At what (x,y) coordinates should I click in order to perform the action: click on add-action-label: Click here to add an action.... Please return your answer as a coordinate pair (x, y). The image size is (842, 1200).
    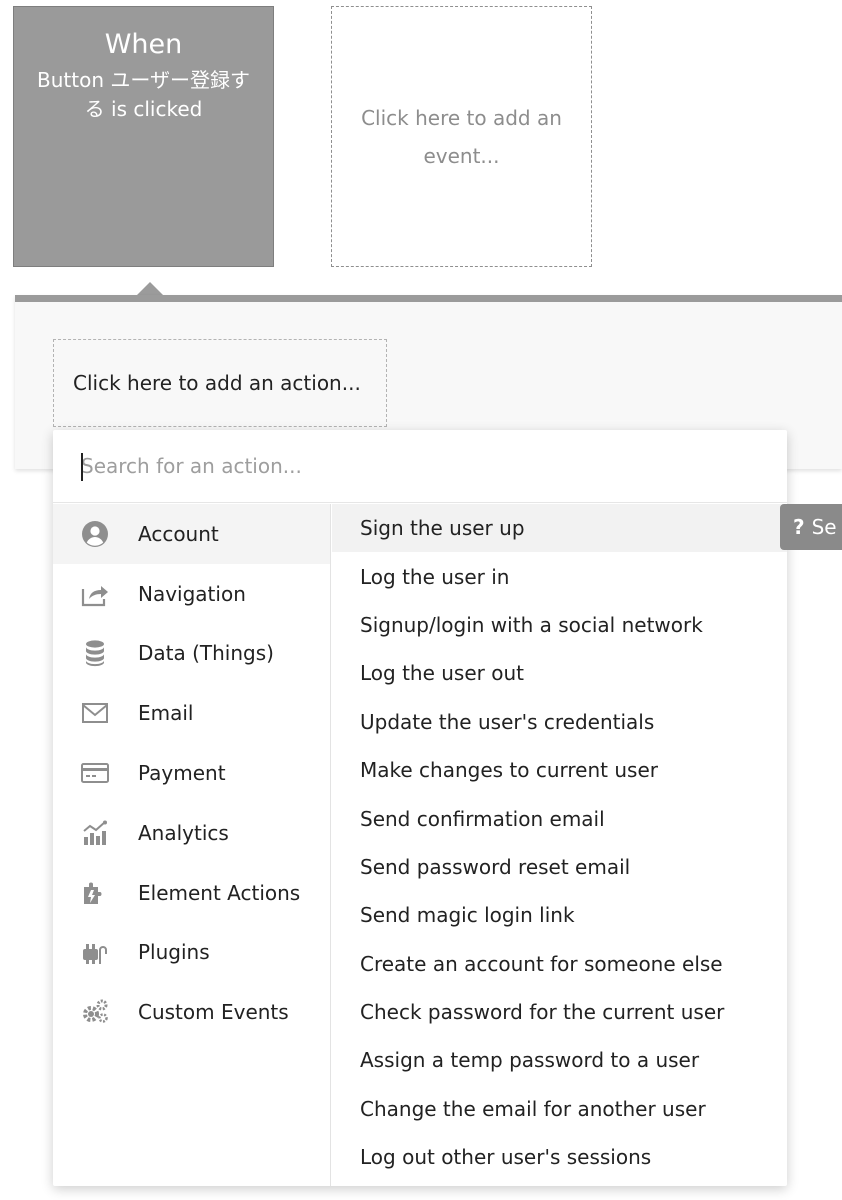
    Looking at the image, I should click on (217, 383).